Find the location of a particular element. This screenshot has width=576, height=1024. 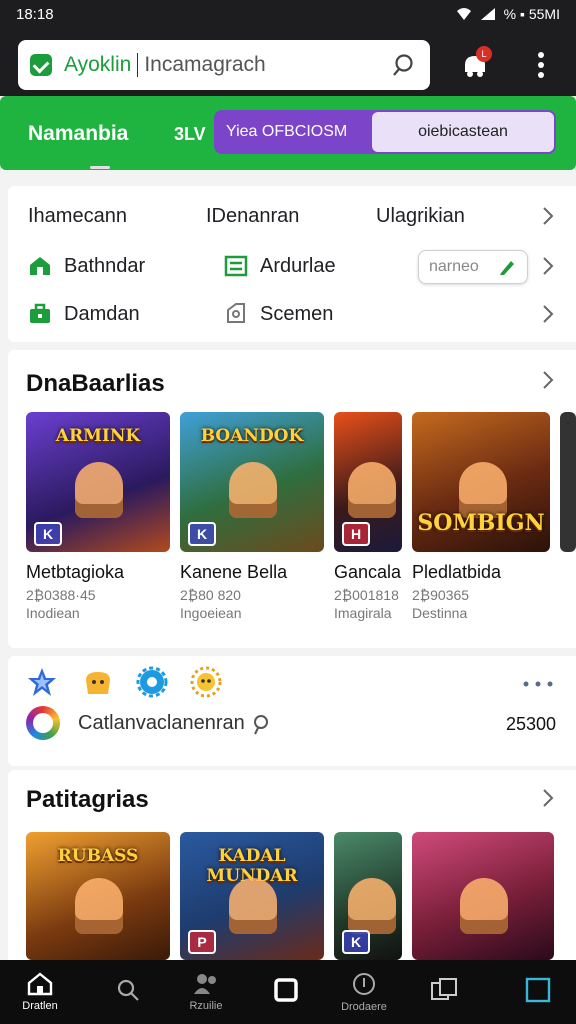

more-dots-icon is located at coordinates (538, 684).